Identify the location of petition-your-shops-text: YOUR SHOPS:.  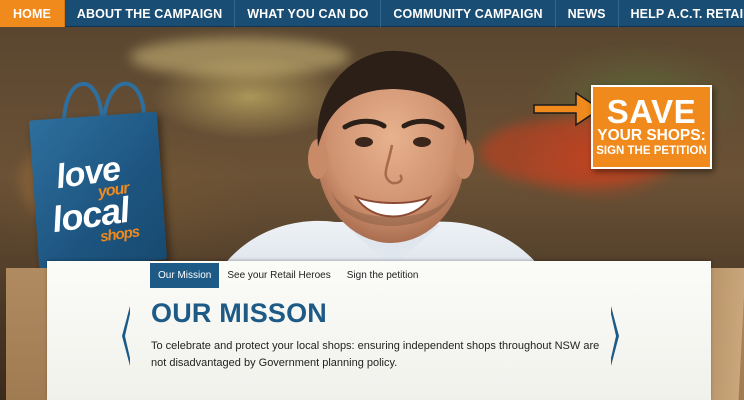
(651, 135).